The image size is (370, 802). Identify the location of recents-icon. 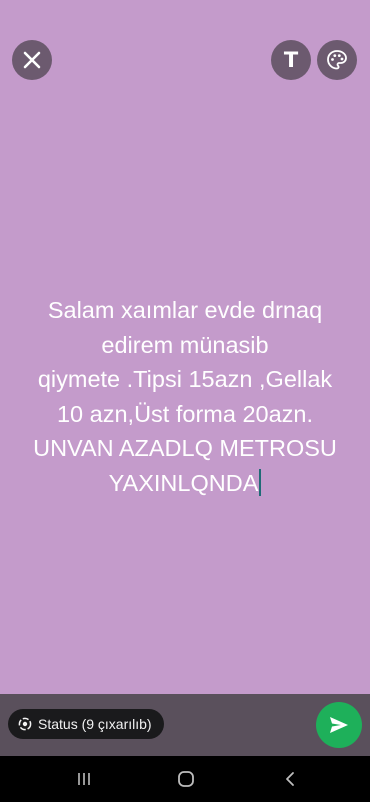
(84, 779).